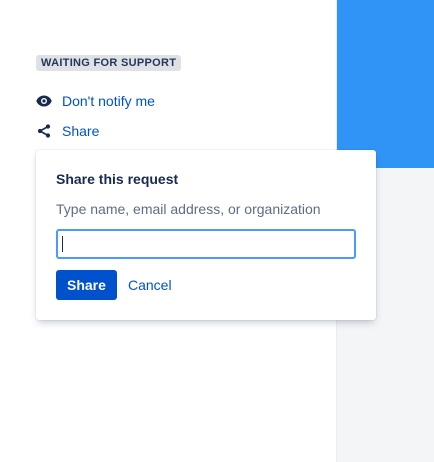  Describe the element at coordinates (117, 179) in the screenshot. I see `share-dialog-title: Share this request` at that location.